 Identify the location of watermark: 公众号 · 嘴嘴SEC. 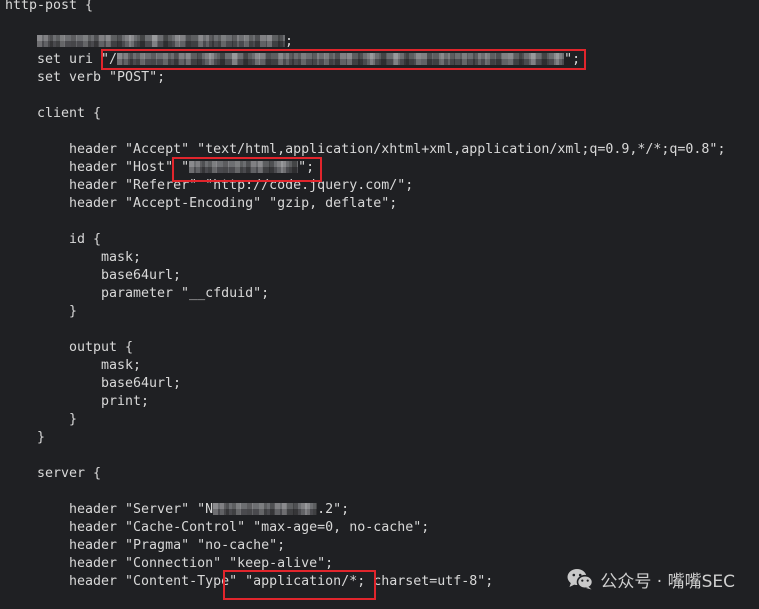
(651, 579).